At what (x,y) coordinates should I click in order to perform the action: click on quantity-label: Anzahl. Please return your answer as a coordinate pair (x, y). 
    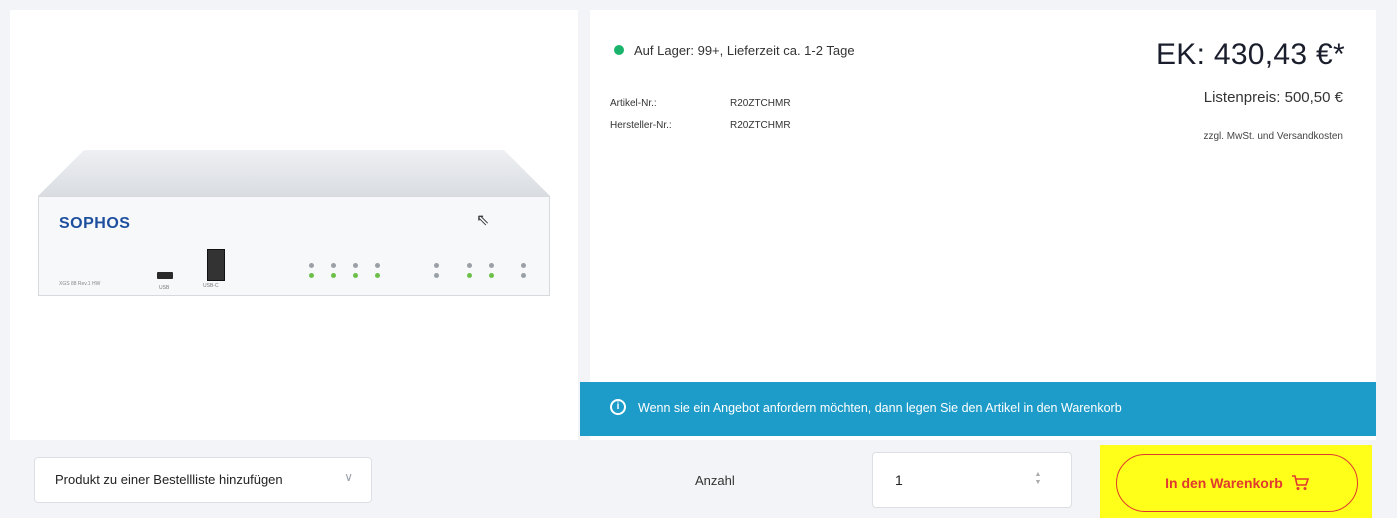
    Looking at the image, I should click on (715, 480).